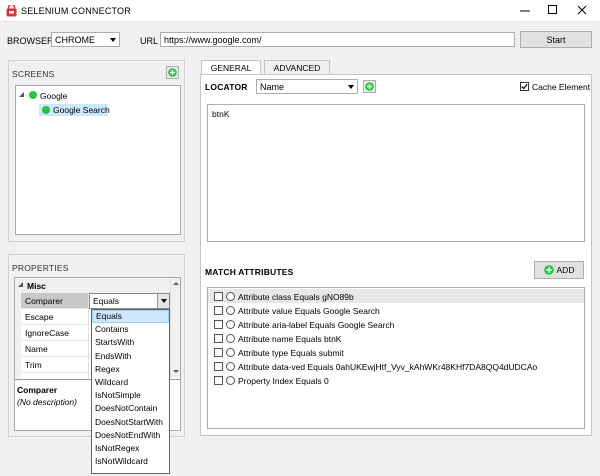  What do you see at coordinates (556, 39) in the screenshot?
I see `start-button: Start` at bounding box center [556, 39].